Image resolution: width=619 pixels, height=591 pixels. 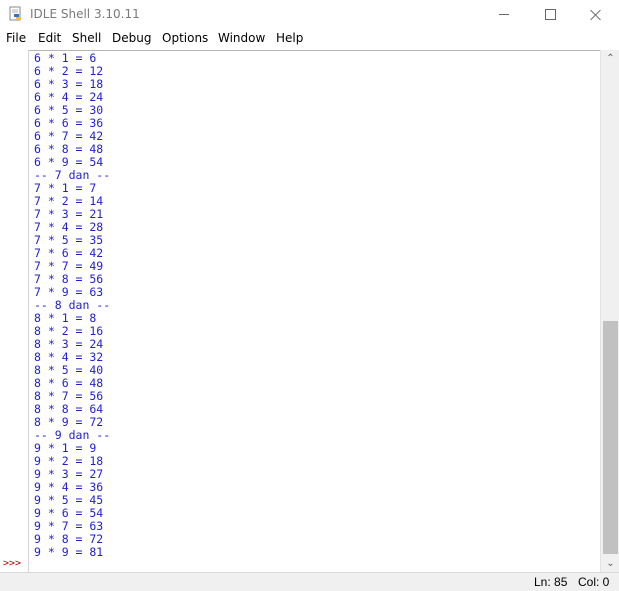 What do you see at coordinates (551, 582) in the screenshot?
I see `line-number-status: Ln: 85` at bounding box center [551, 582].